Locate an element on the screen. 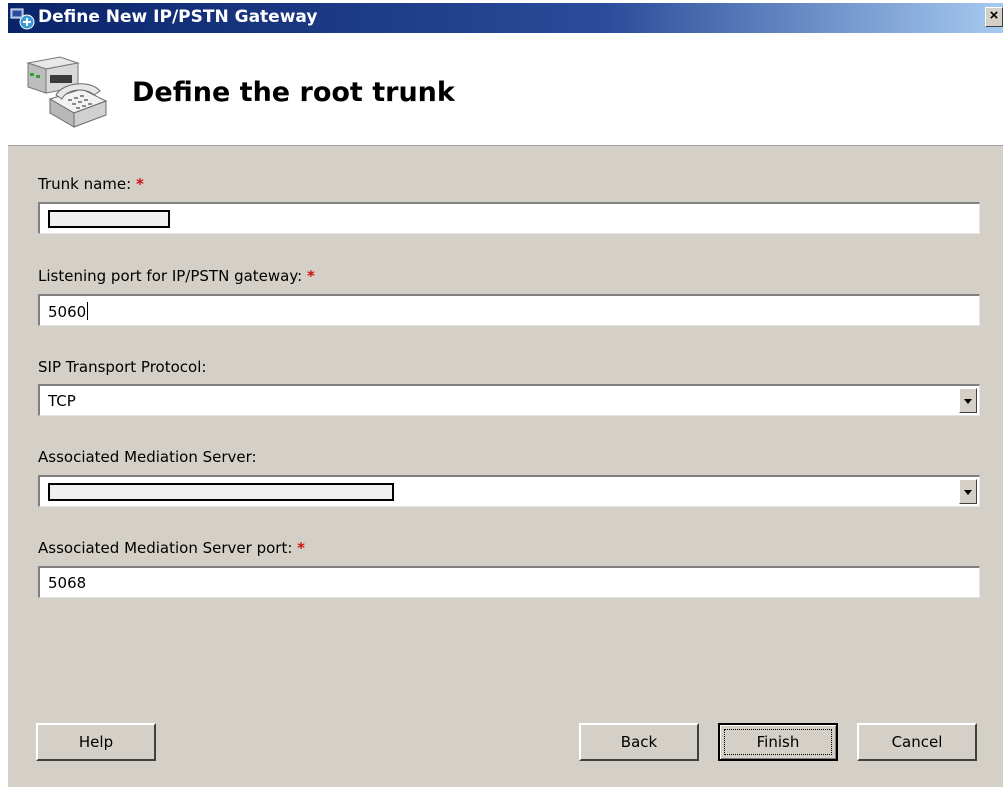 This screenshot has height=787, width=1003. help-button: Help is located at coordinates (96, 742).